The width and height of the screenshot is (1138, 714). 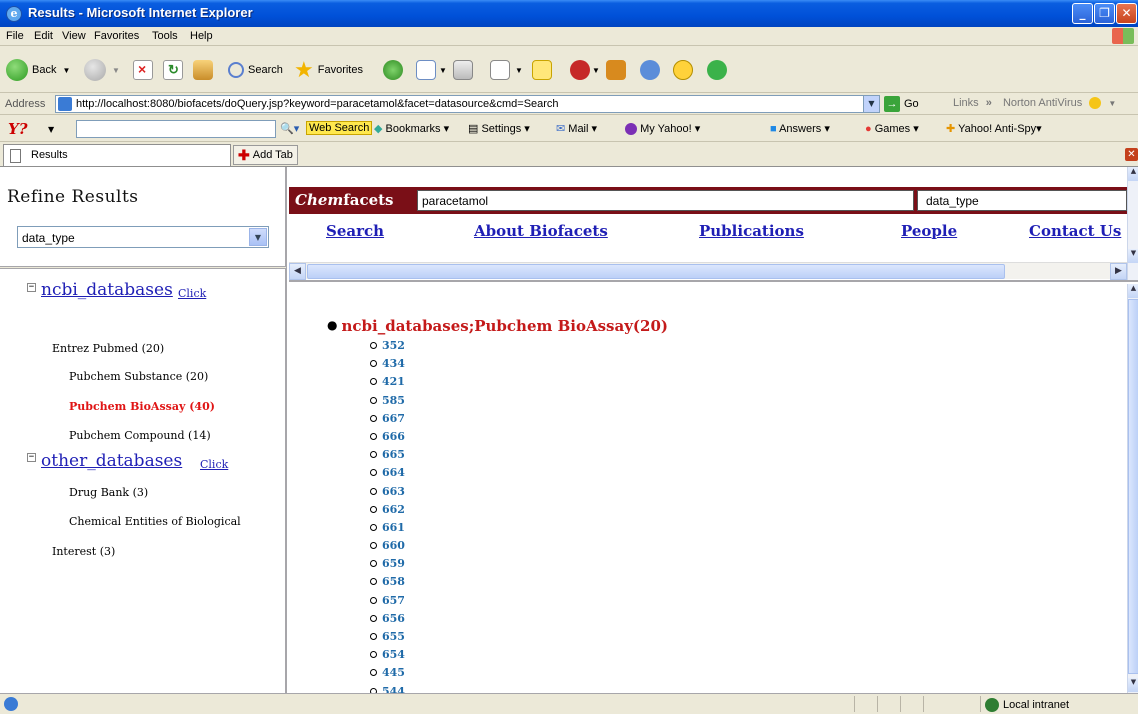 What do you see at coordinates (576, 128) in the screenshot?
I see `mail-menu: ✉ Mail ▾` at bounding box center [576, 128].